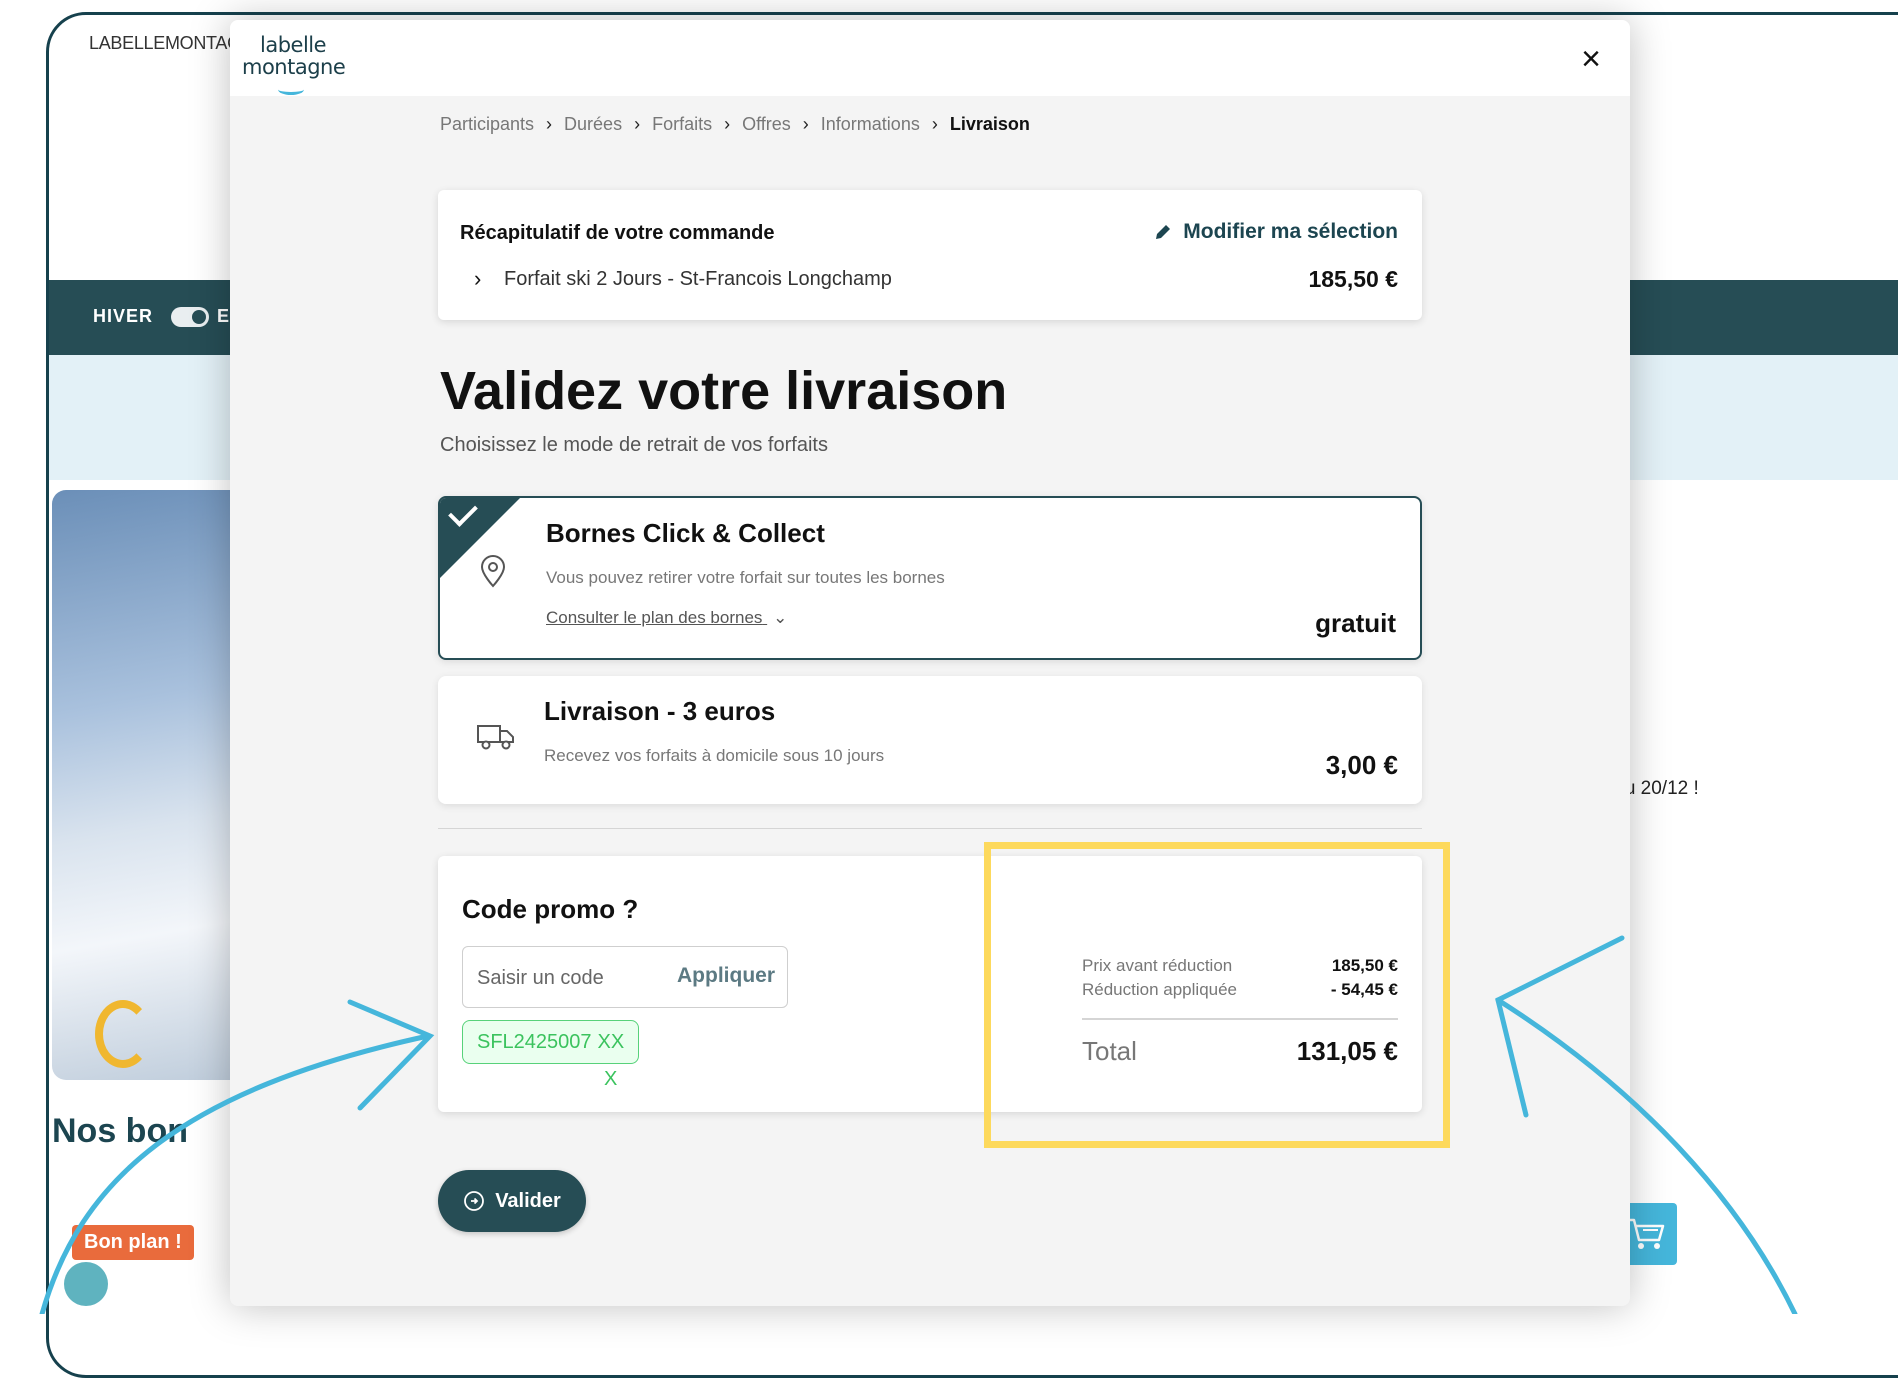 The width and height of the screenshot is (1898, 1378). I want to click on labellemontagne-logo: labelle montagne, so click(294, 64).